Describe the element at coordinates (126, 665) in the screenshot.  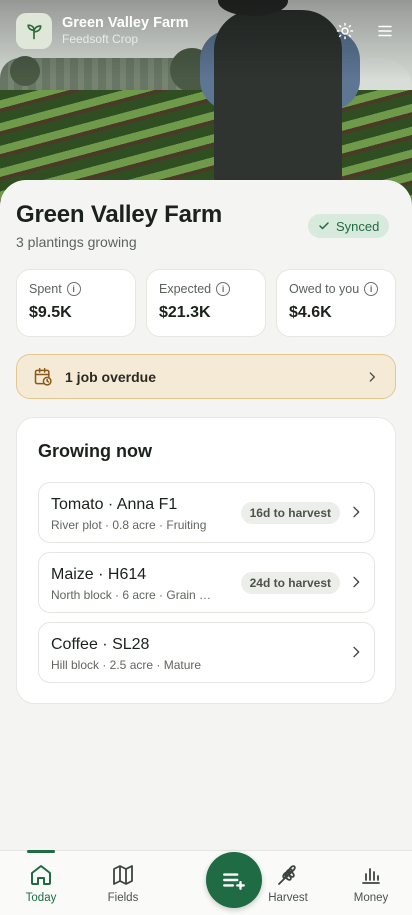
I see `crop-meta: Hill block · 2.5 acre · Mature` at that location.